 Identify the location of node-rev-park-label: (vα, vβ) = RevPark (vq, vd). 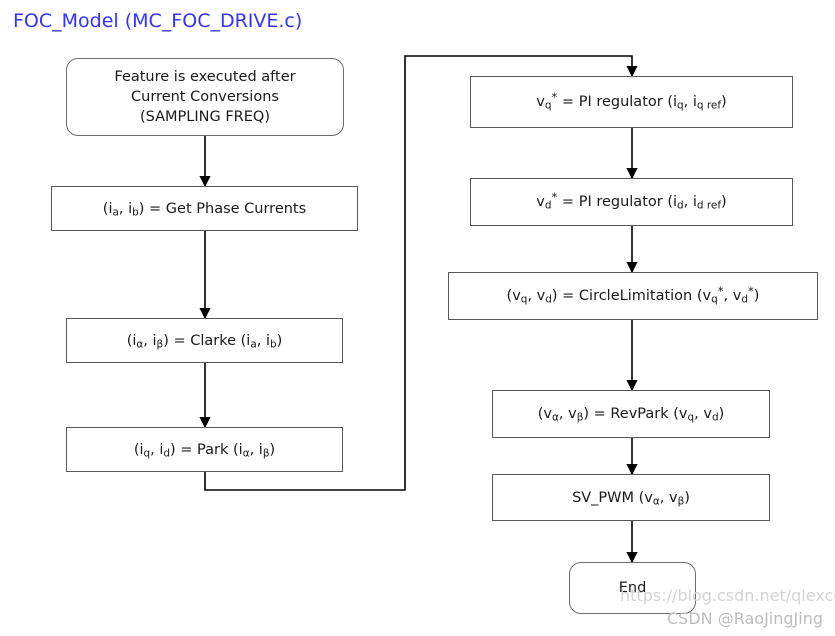
(631, 415).